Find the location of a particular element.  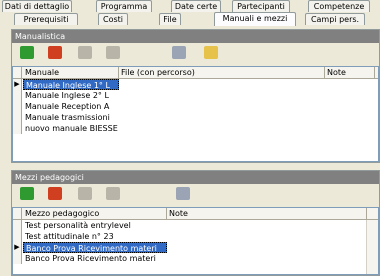

manuale-cell: Manuale Inglese 1° L is located at coordinates (71, 84).